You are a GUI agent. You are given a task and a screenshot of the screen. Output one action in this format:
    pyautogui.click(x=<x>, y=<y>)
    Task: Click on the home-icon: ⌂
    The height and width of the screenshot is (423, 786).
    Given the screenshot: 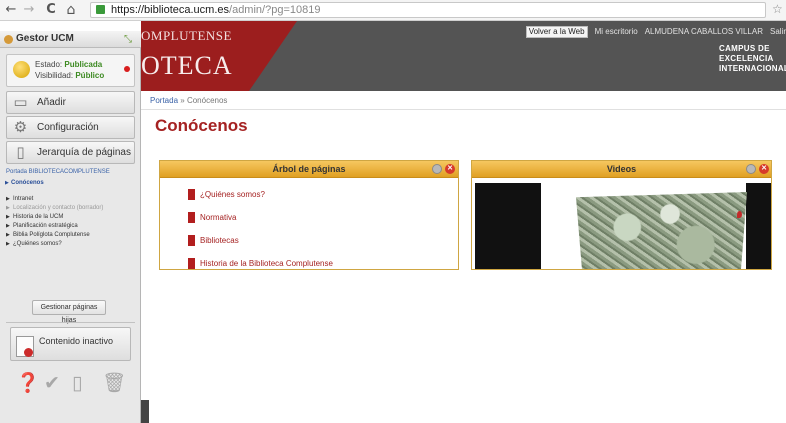 What is the action you would take?
    pyautogui.click(x=71, y=10)
    